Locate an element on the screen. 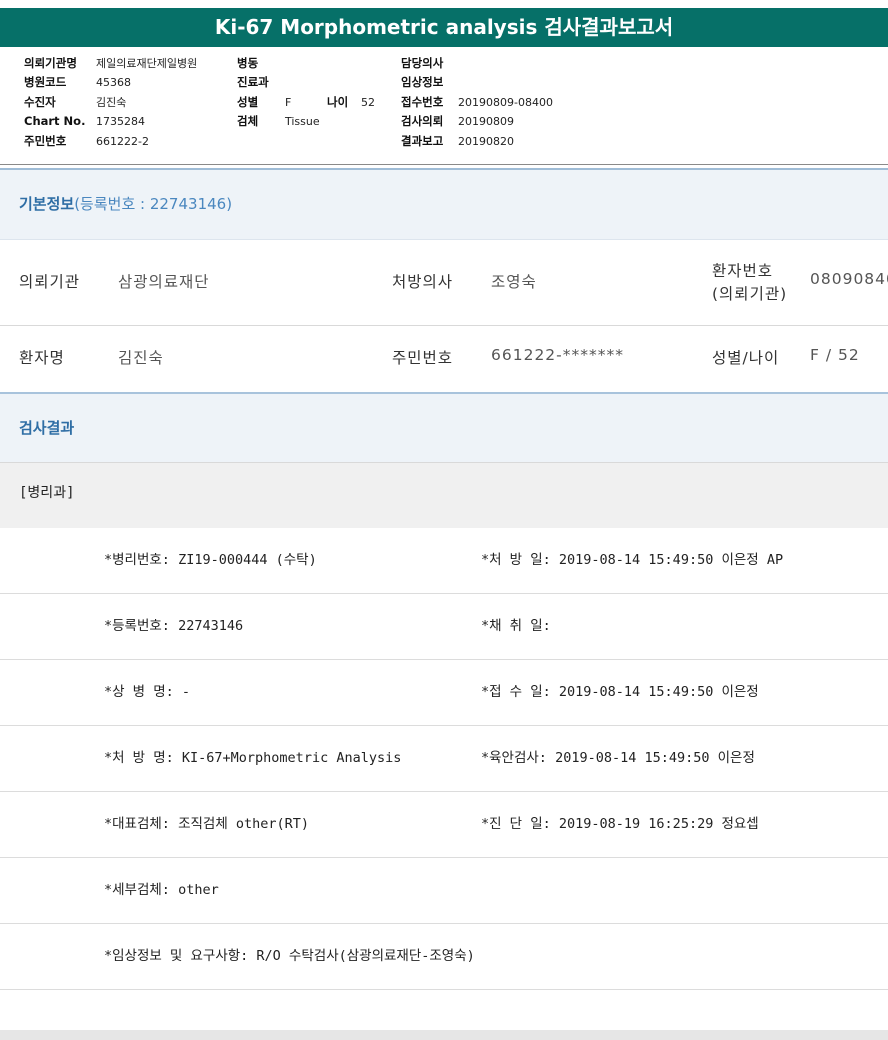 The width and height of the screenshot is (888, 1040). header-label: 진료과 is located at coordinates (253, 82).